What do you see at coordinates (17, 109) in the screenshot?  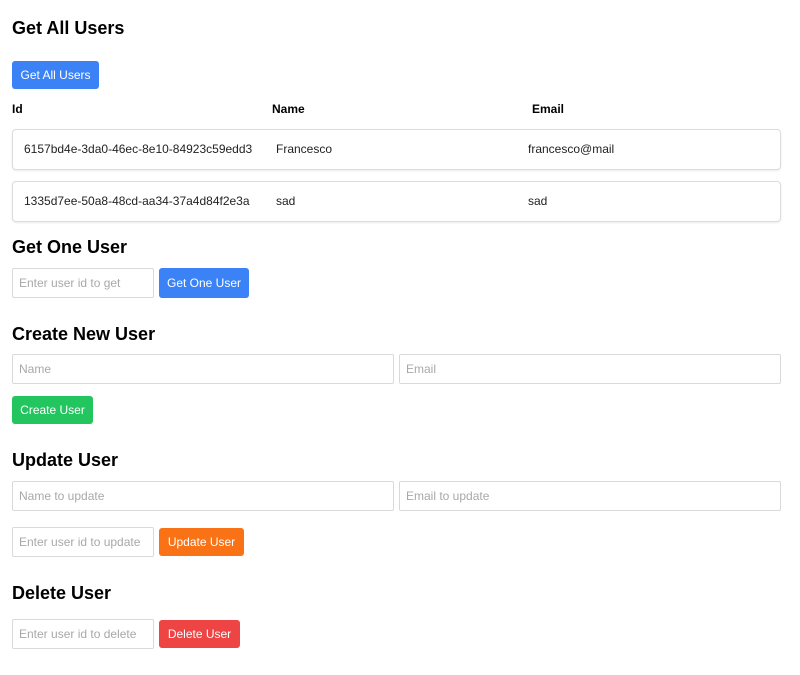 I see `column-header-id: Id` at bounding box center [17, 109].